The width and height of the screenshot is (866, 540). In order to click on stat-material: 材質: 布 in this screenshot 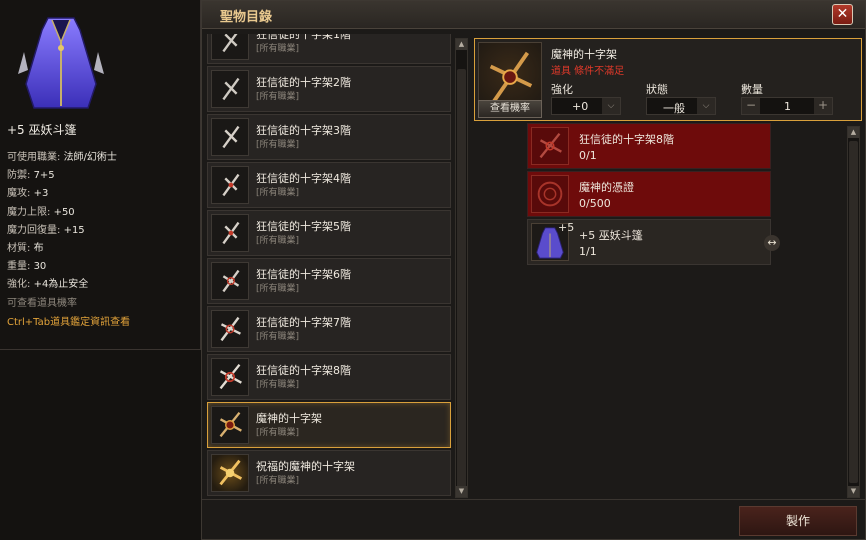, I will do `click(25, 248)`.